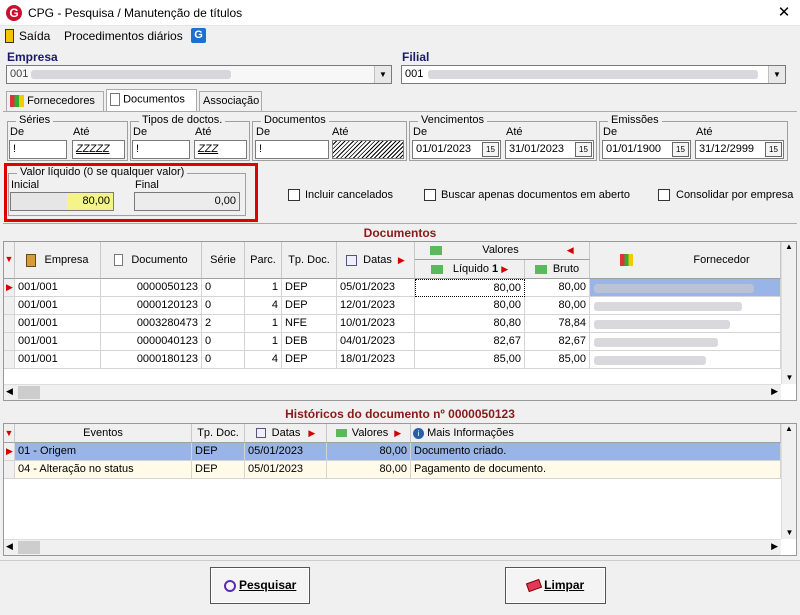  Describe the element at coordinates (260, 585) in the screenshot. I see `pesquisar-button: Pesquisar` at that location.